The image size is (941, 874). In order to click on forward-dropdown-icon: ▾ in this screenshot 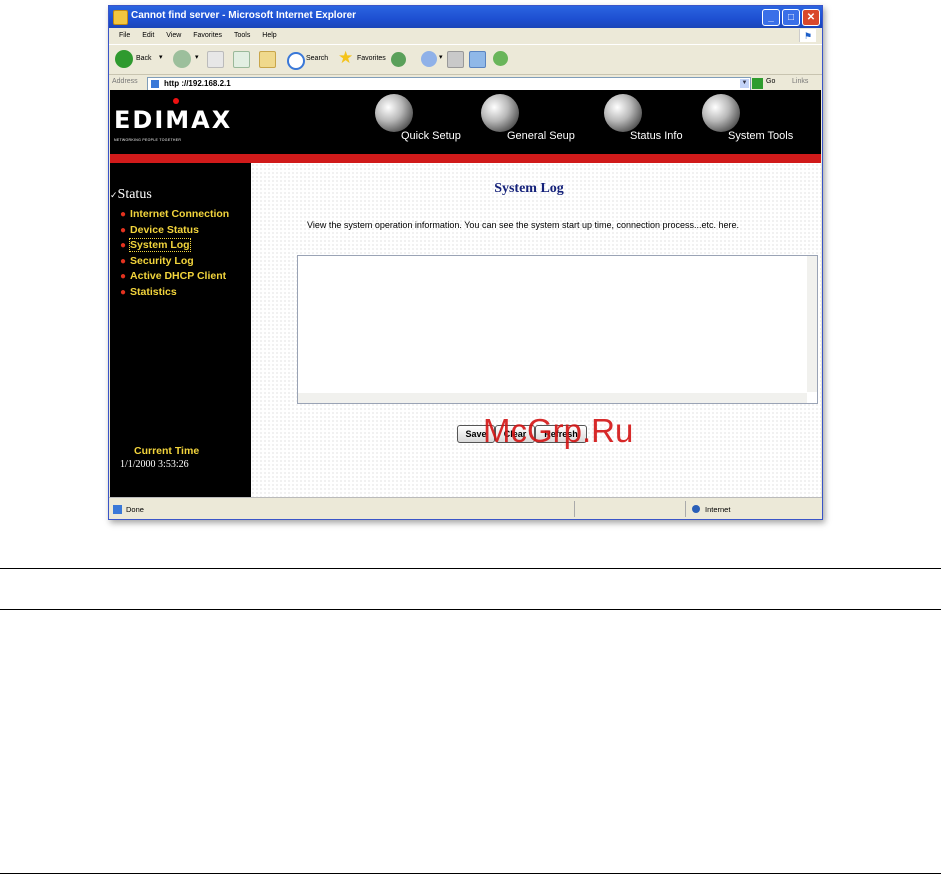, I will do `click(197, 57)`.